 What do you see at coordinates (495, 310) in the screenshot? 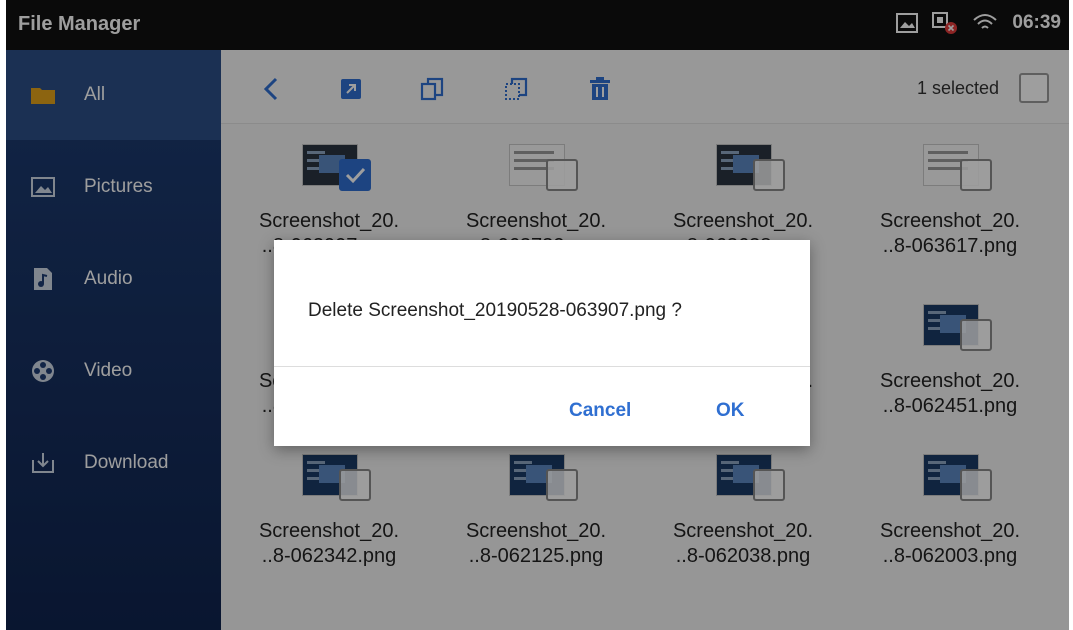
I see `dialog-message: Delete Screenshot_20190528-063907.png ?` at bounding box center [495, 310].